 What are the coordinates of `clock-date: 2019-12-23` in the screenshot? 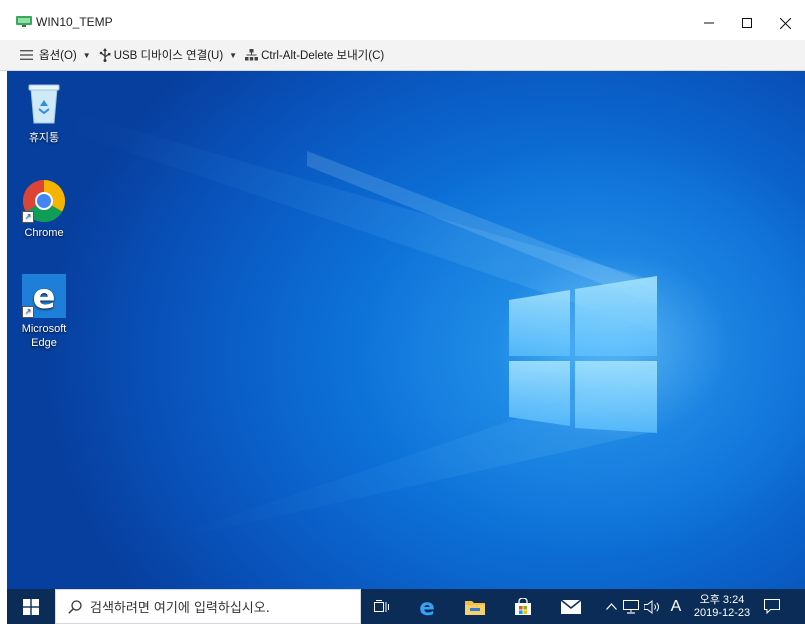 It's located at (722, 612).